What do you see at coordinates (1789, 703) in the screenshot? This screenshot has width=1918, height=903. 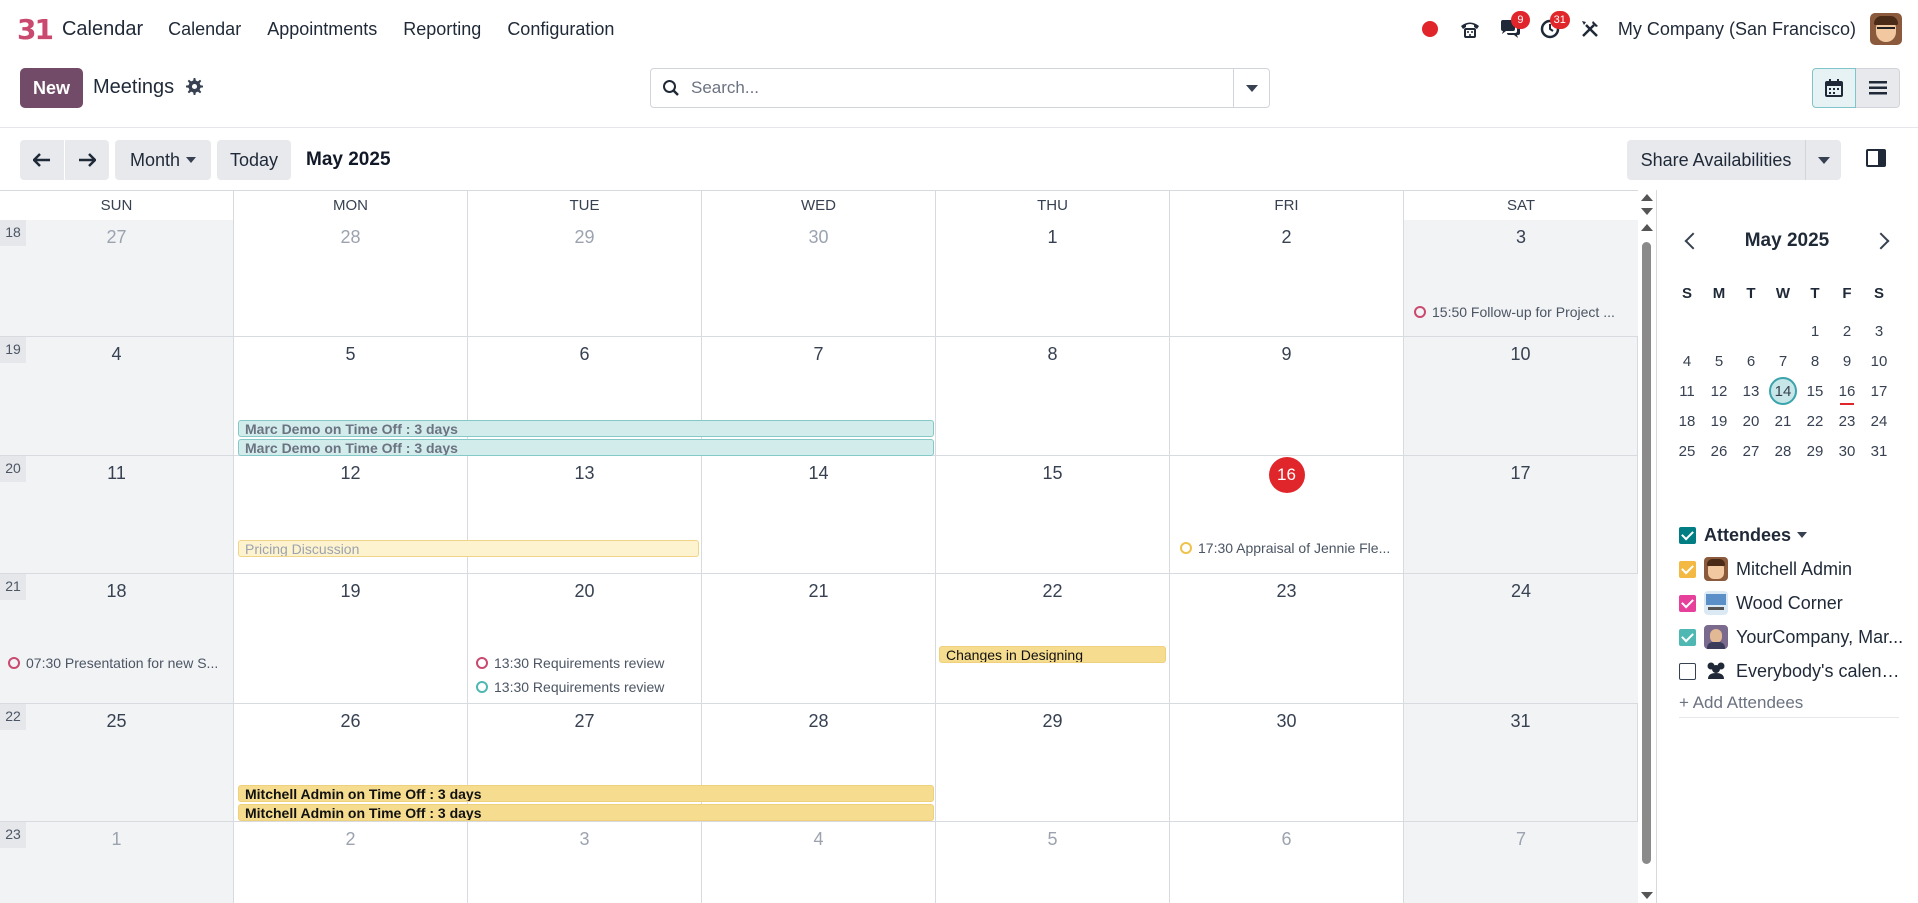 I see `add-attendees-link: + Add Attendees` at bounding box center [1789, 703].